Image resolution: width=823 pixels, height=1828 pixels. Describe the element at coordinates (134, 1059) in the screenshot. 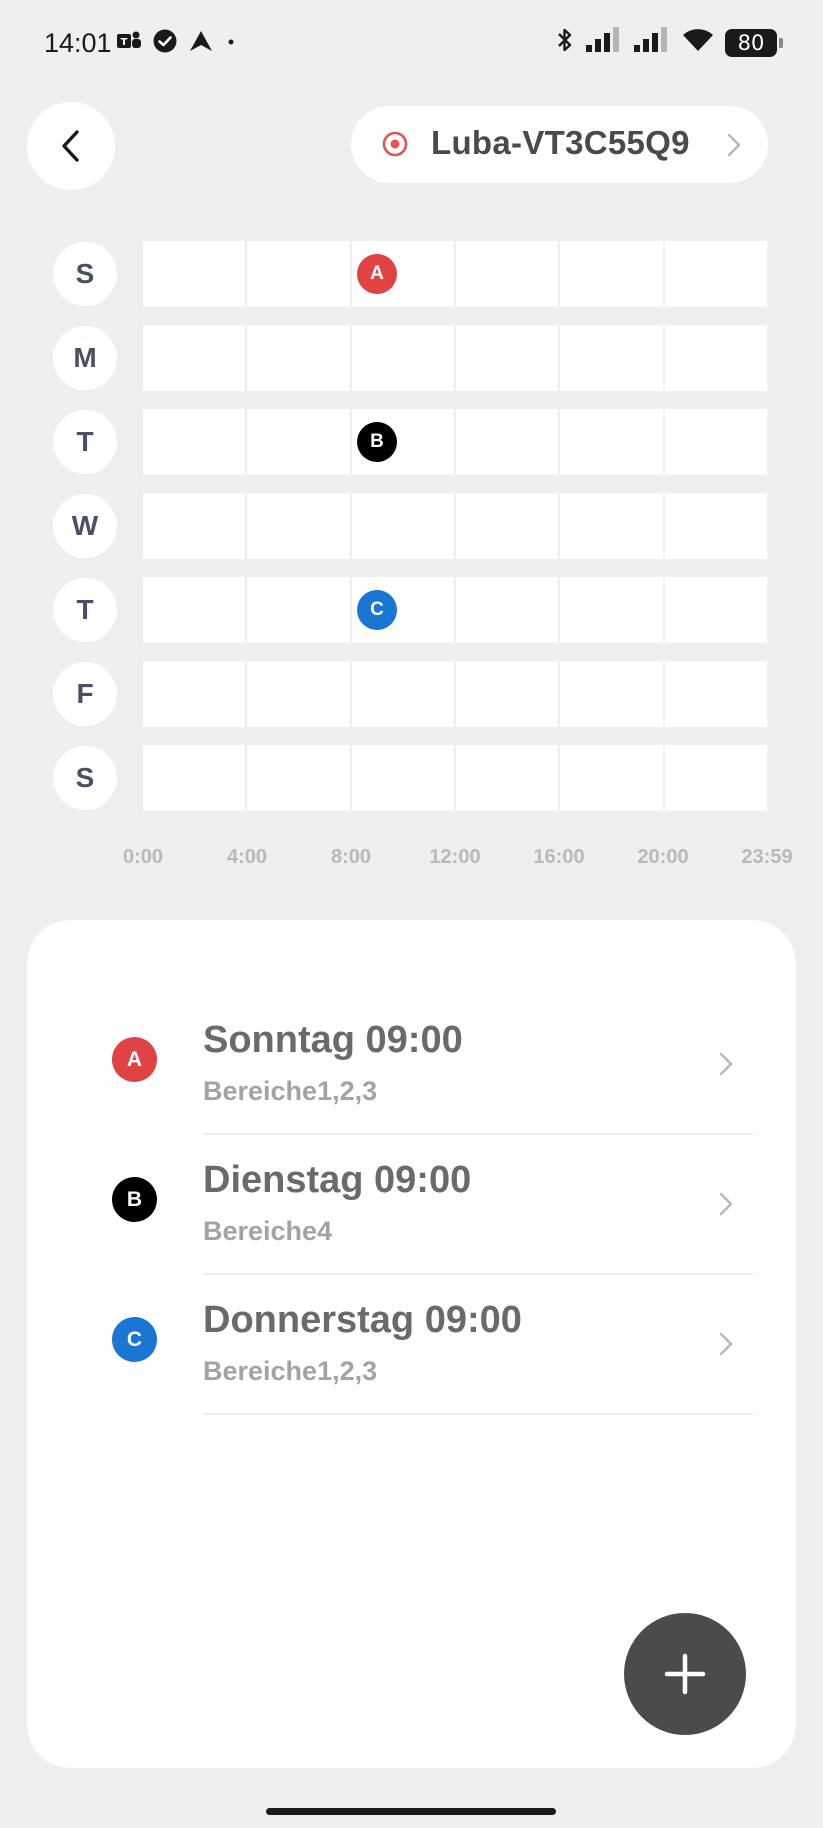

I see `schedule-badge: A` at that location.